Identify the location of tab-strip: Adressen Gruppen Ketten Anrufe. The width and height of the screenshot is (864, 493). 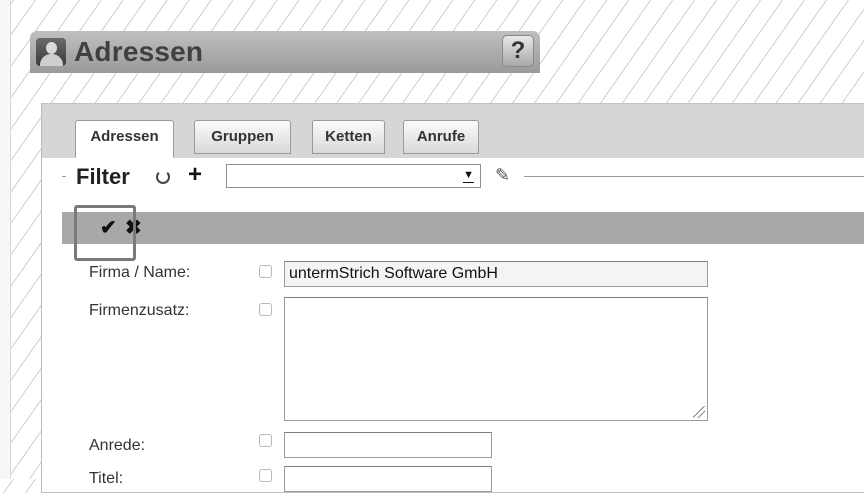
(453, 130).